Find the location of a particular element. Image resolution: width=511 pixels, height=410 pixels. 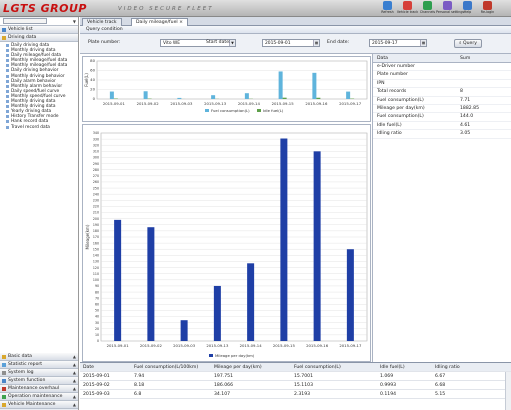

table-row: 2015-09-03 6.8 34.107 2.3193 0.1194 5.15 is located at coordinates (295, 394).